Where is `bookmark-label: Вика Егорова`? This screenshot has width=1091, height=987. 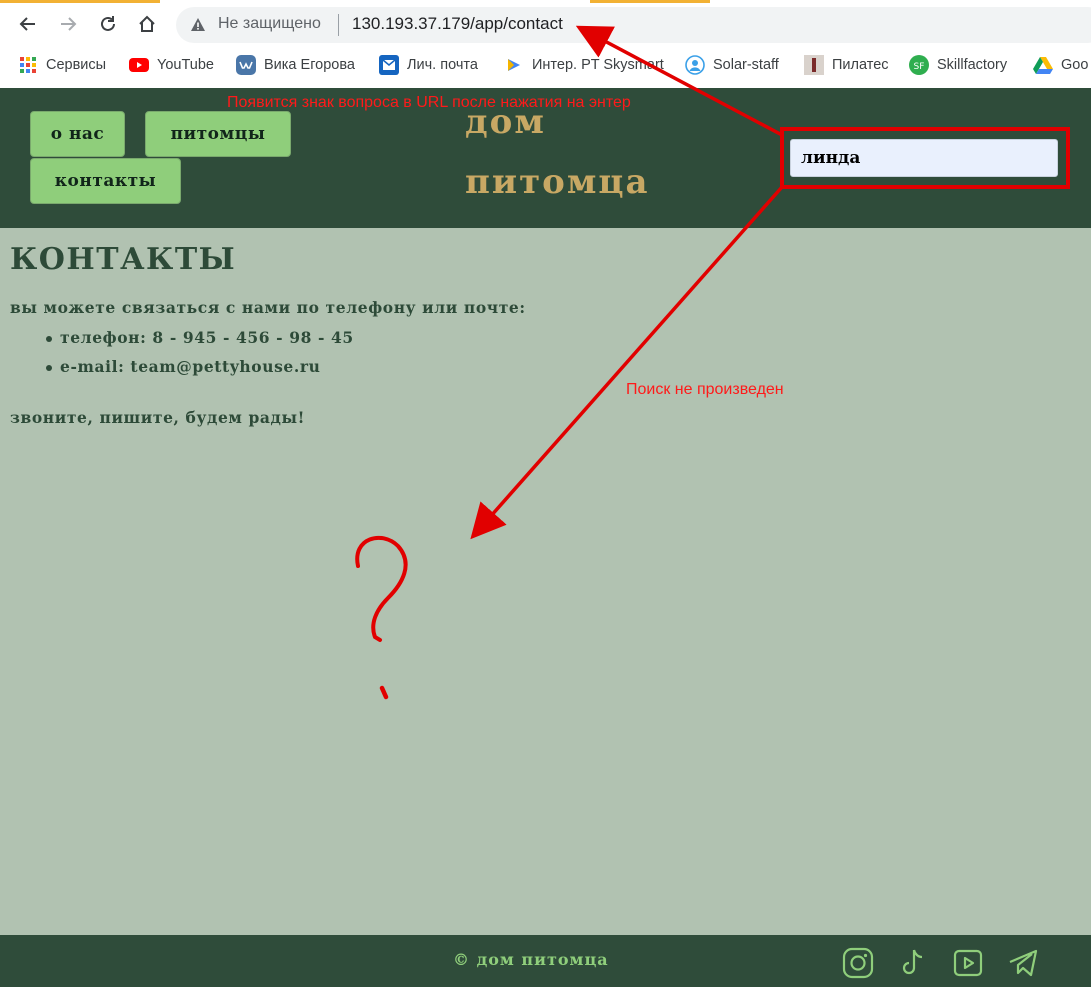 bookmark-label: Вика Егорова is located at coordinates (309, 65).